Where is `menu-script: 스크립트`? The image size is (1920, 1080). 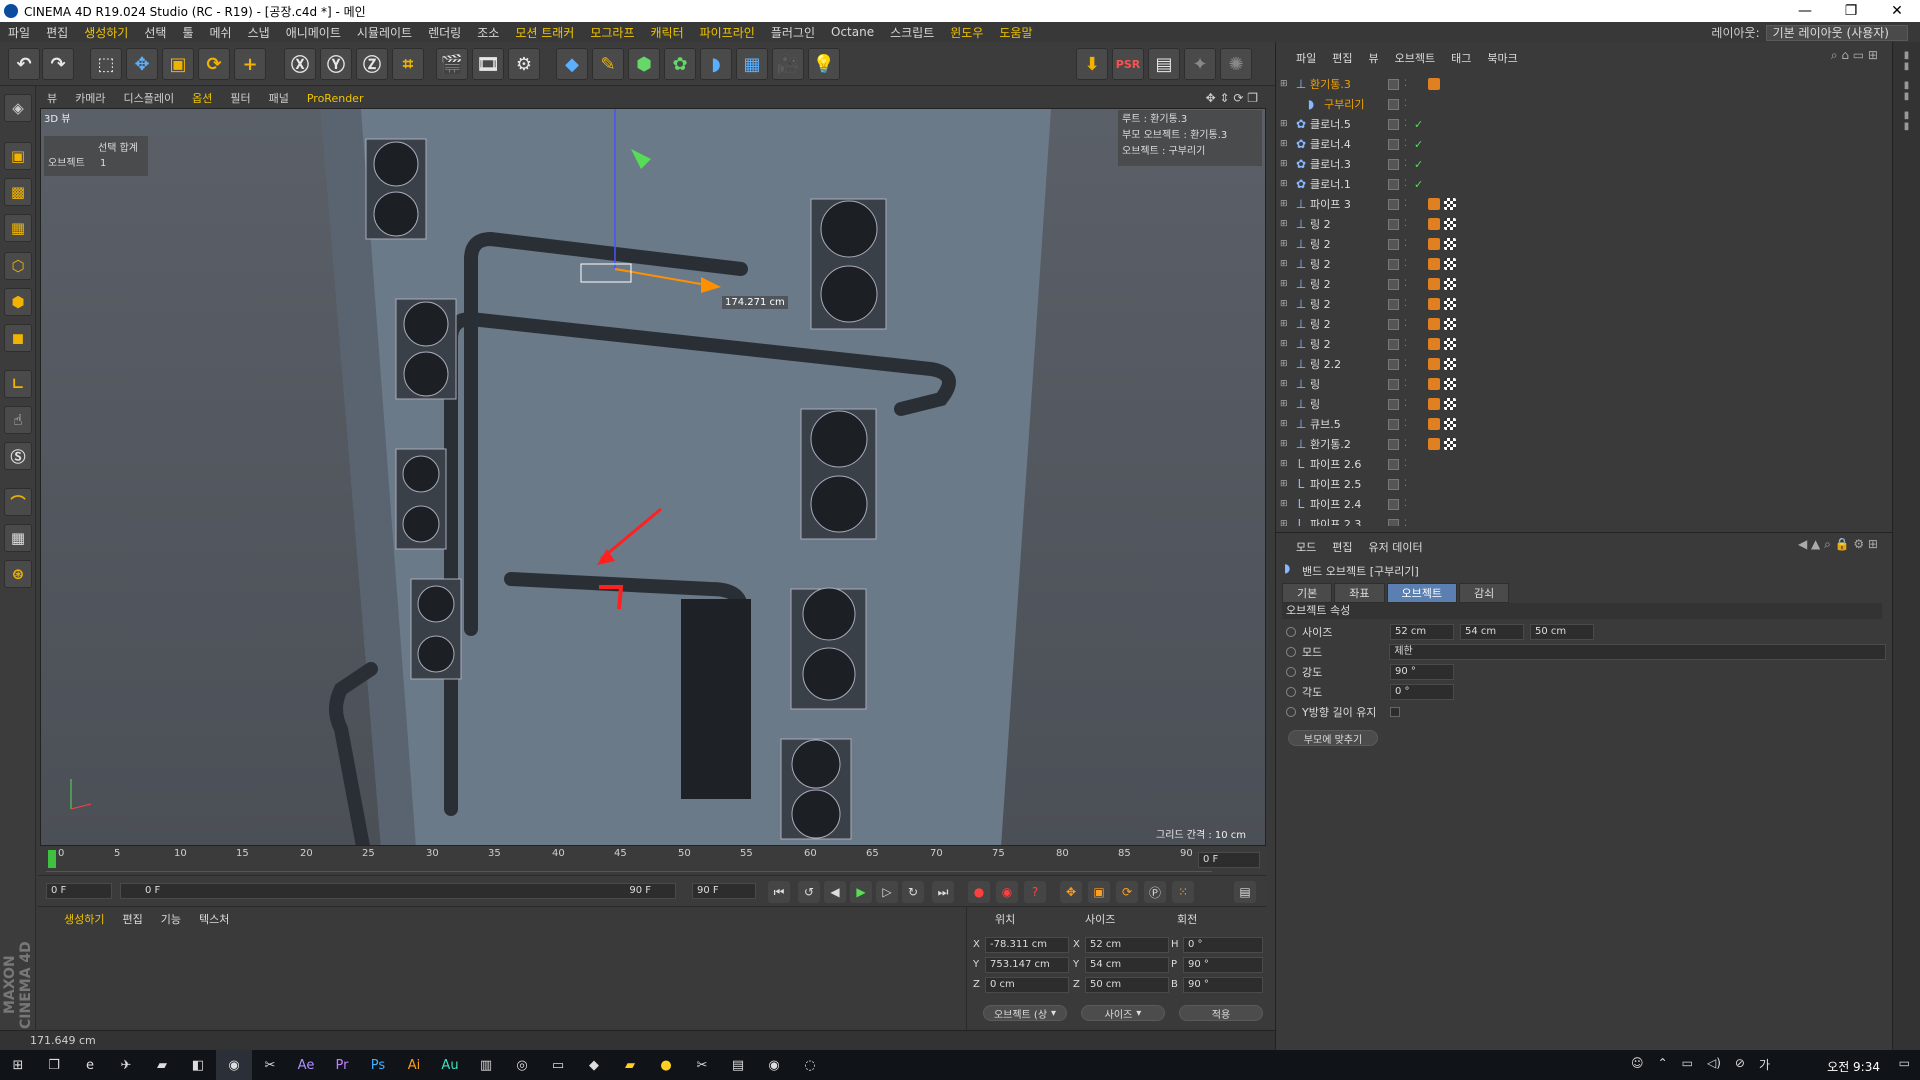 menu-script: 스크립트 is located at coordinates (912, 32).